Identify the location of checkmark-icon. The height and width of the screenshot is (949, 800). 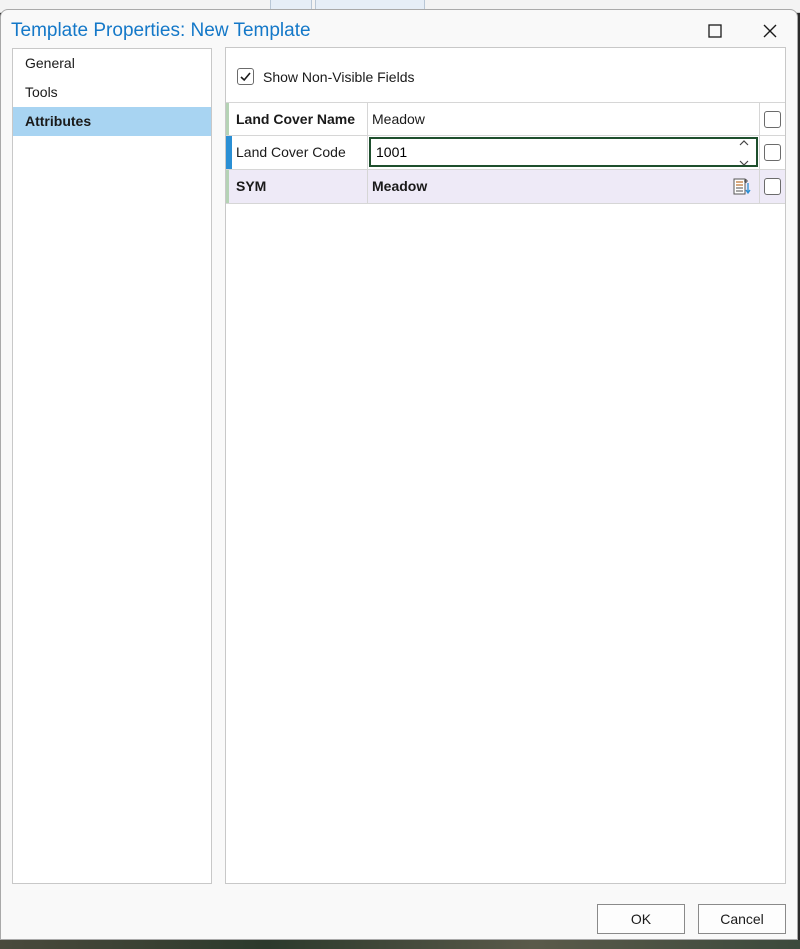
(245, 77).